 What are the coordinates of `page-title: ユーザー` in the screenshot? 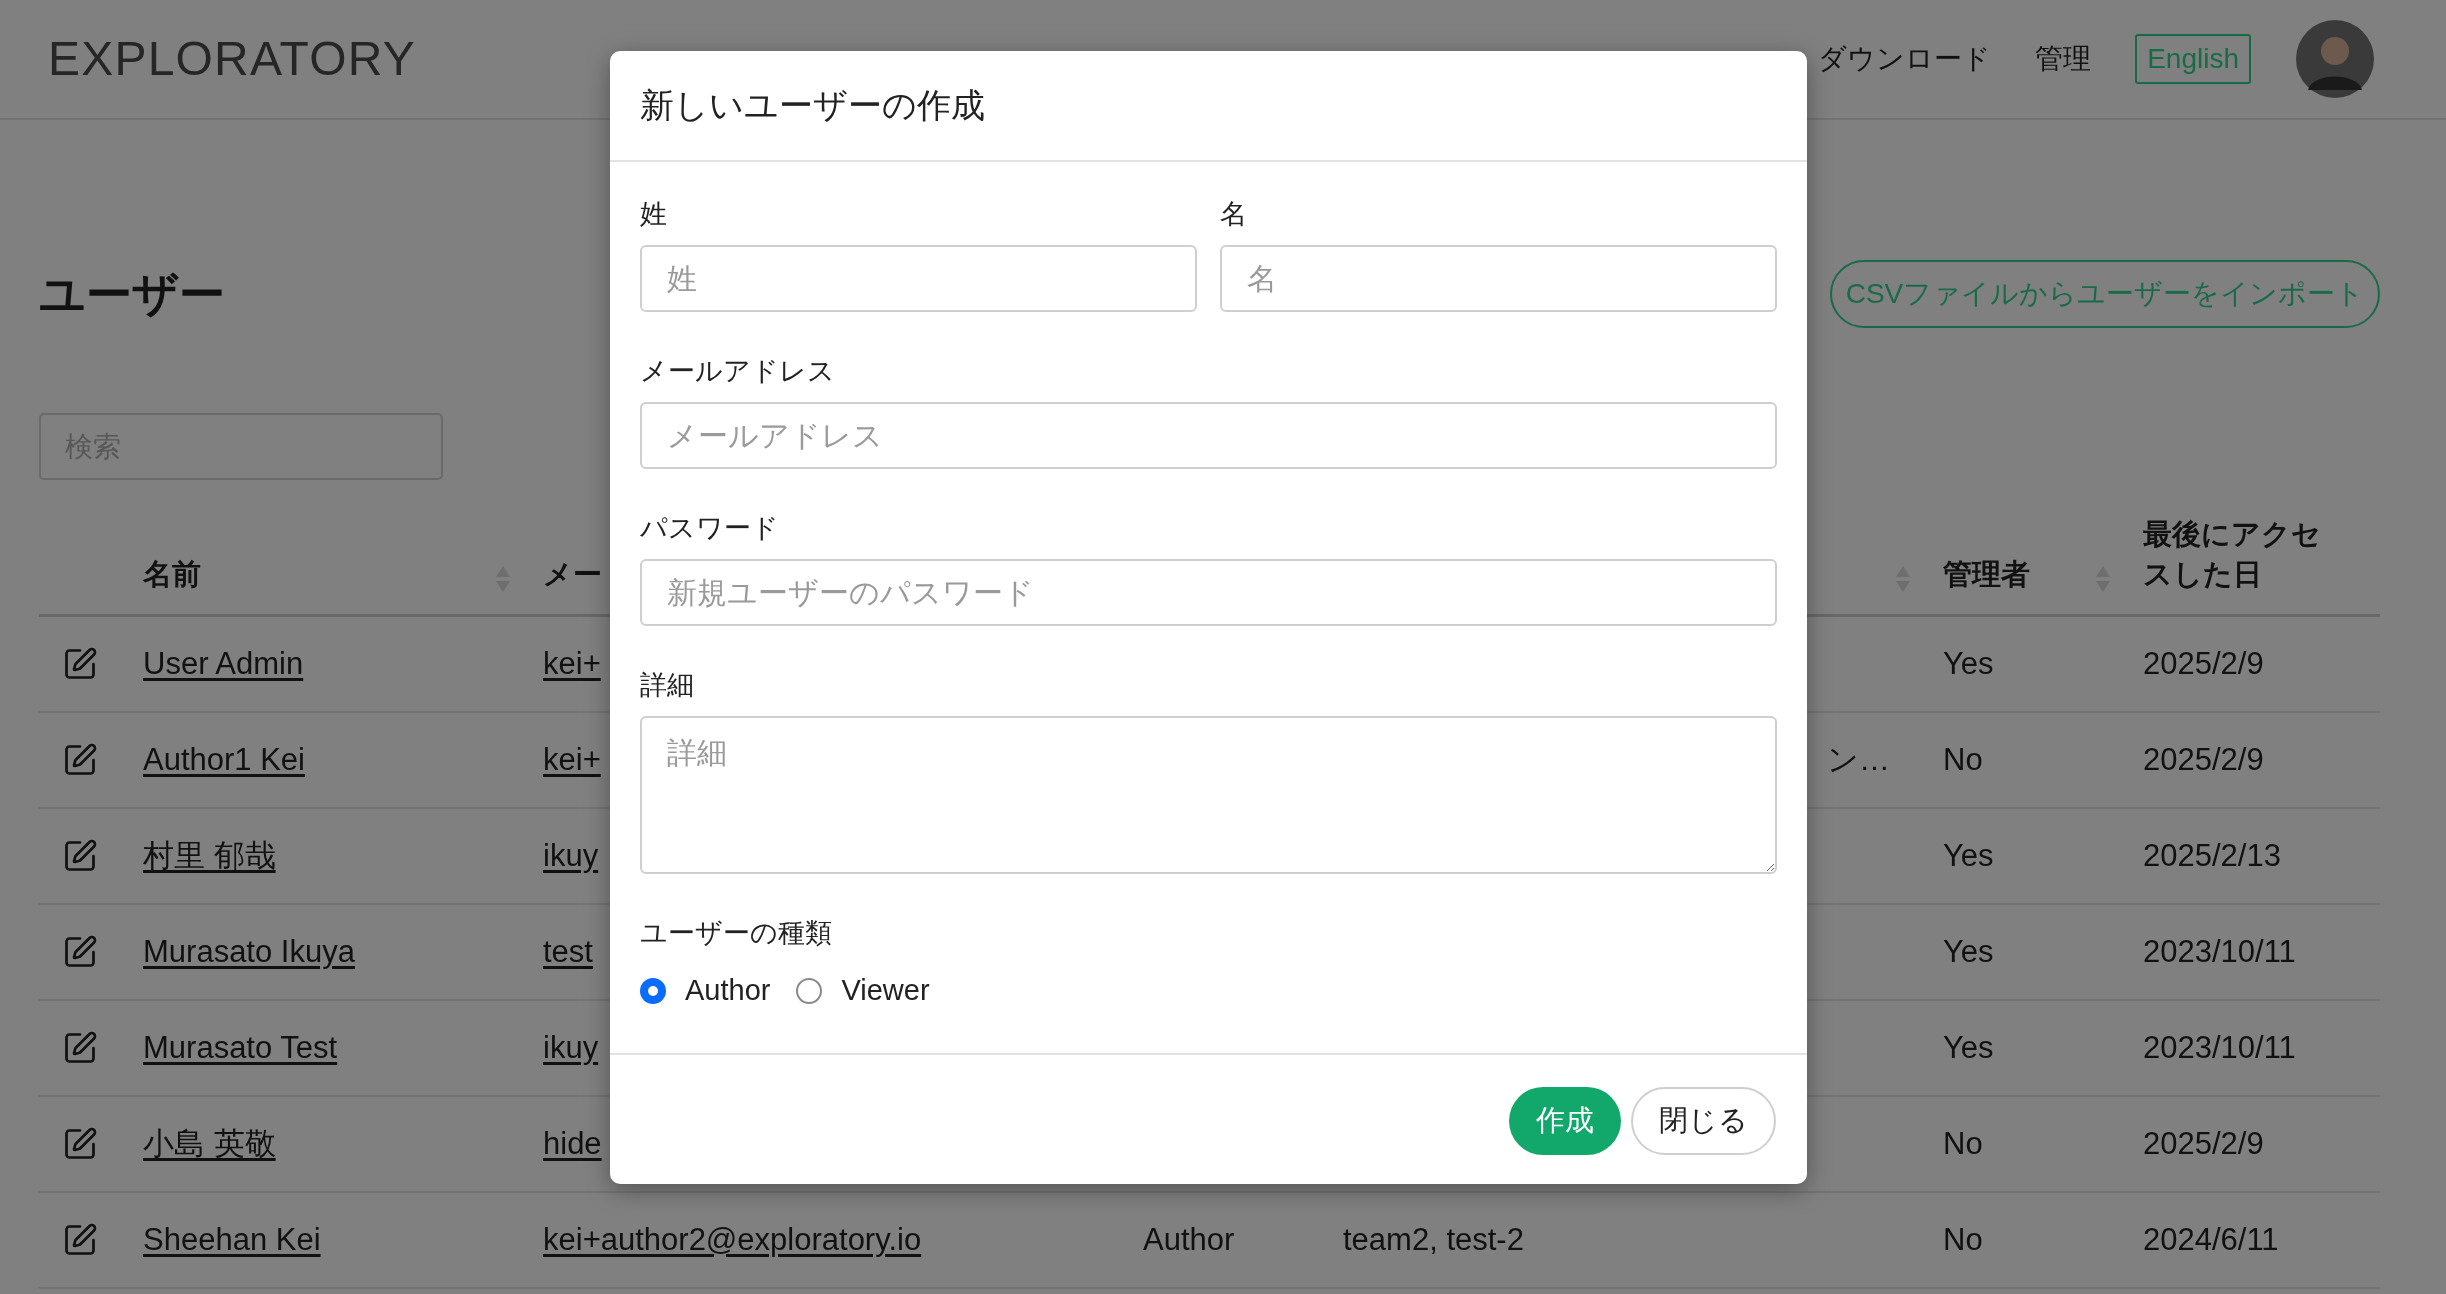 It's located at (132, 294).